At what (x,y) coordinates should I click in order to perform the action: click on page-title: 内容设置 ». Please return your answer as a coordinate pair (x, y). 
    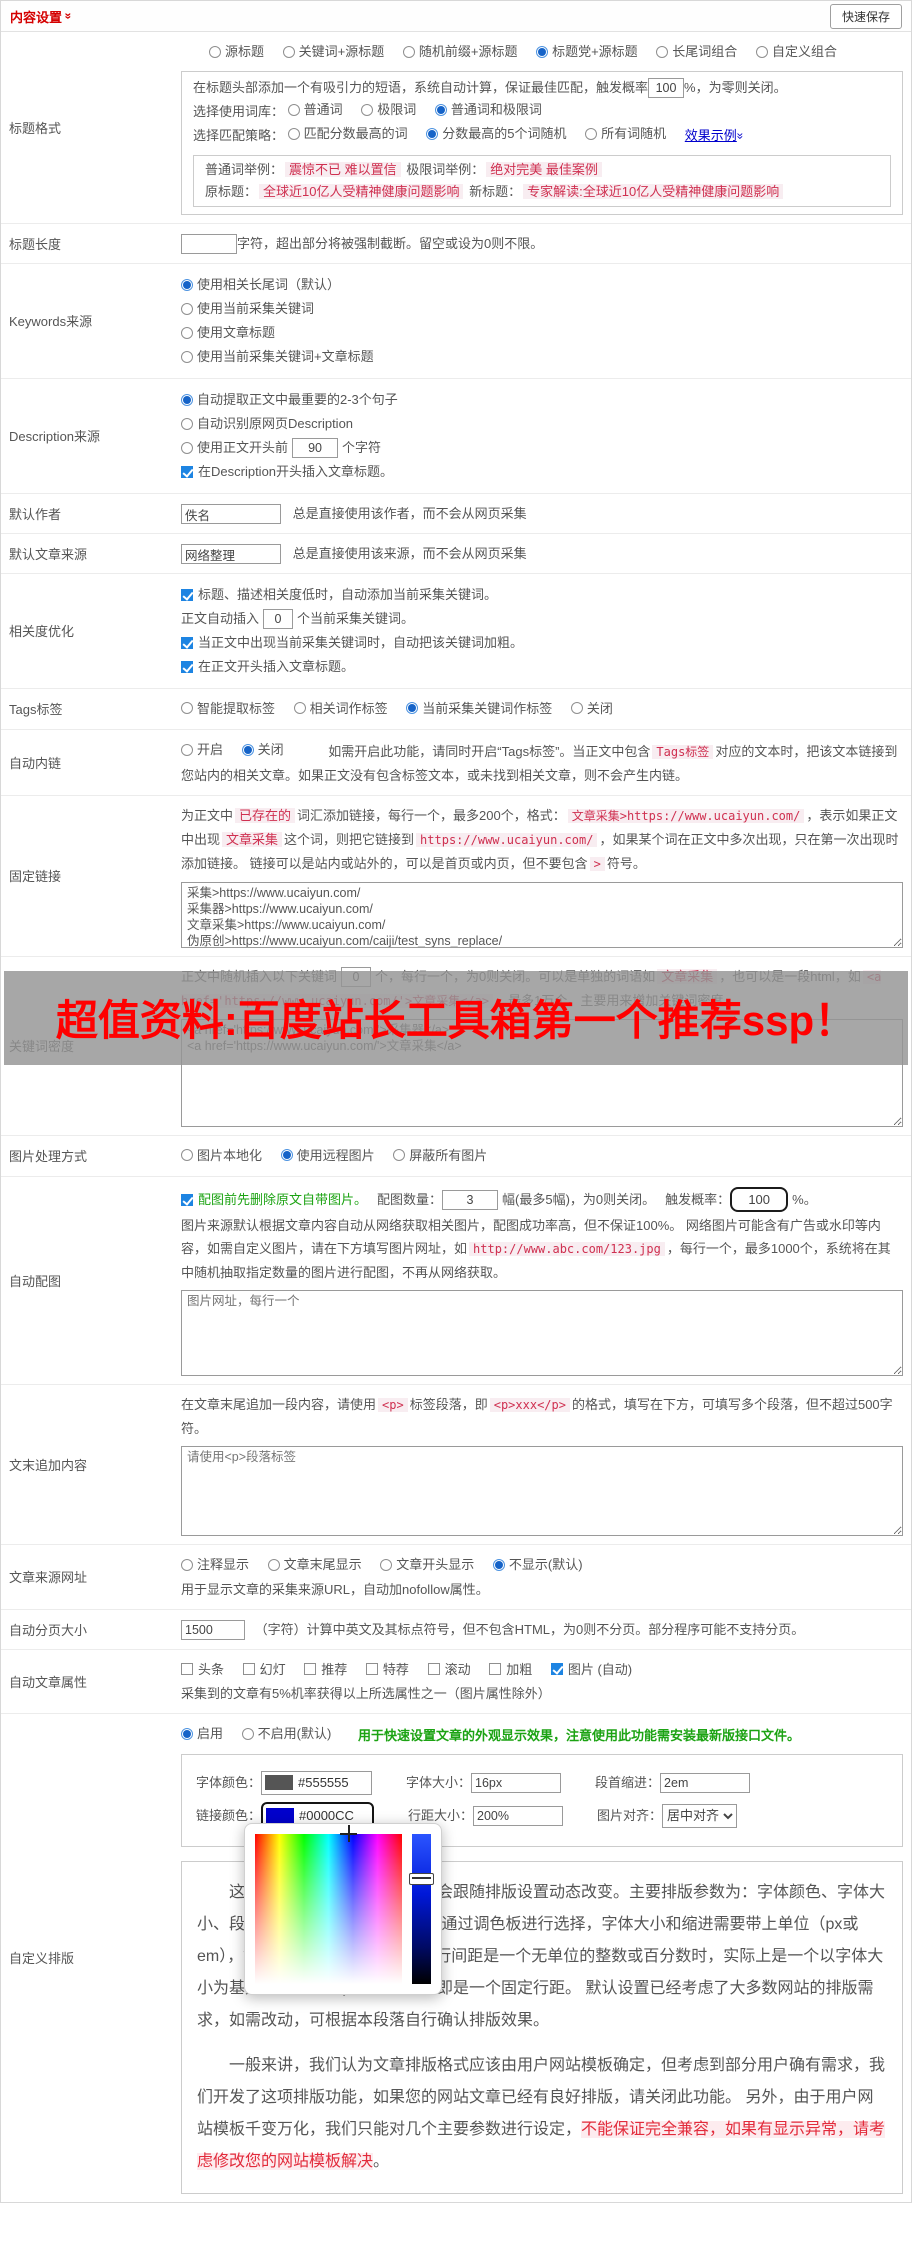
    Looking at the image, I should click on (42, 16).